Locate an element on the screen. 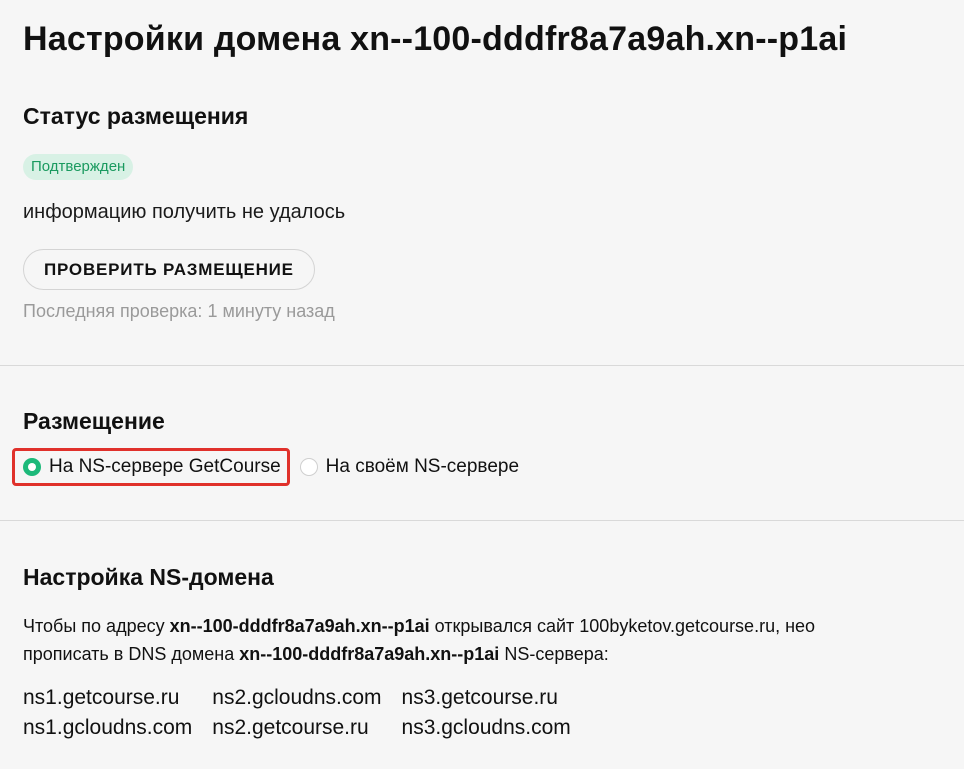 This screenshot has width=964, height=769. ns-server-item: ns3.gcloudns.com is located at coordinates (486, 727).